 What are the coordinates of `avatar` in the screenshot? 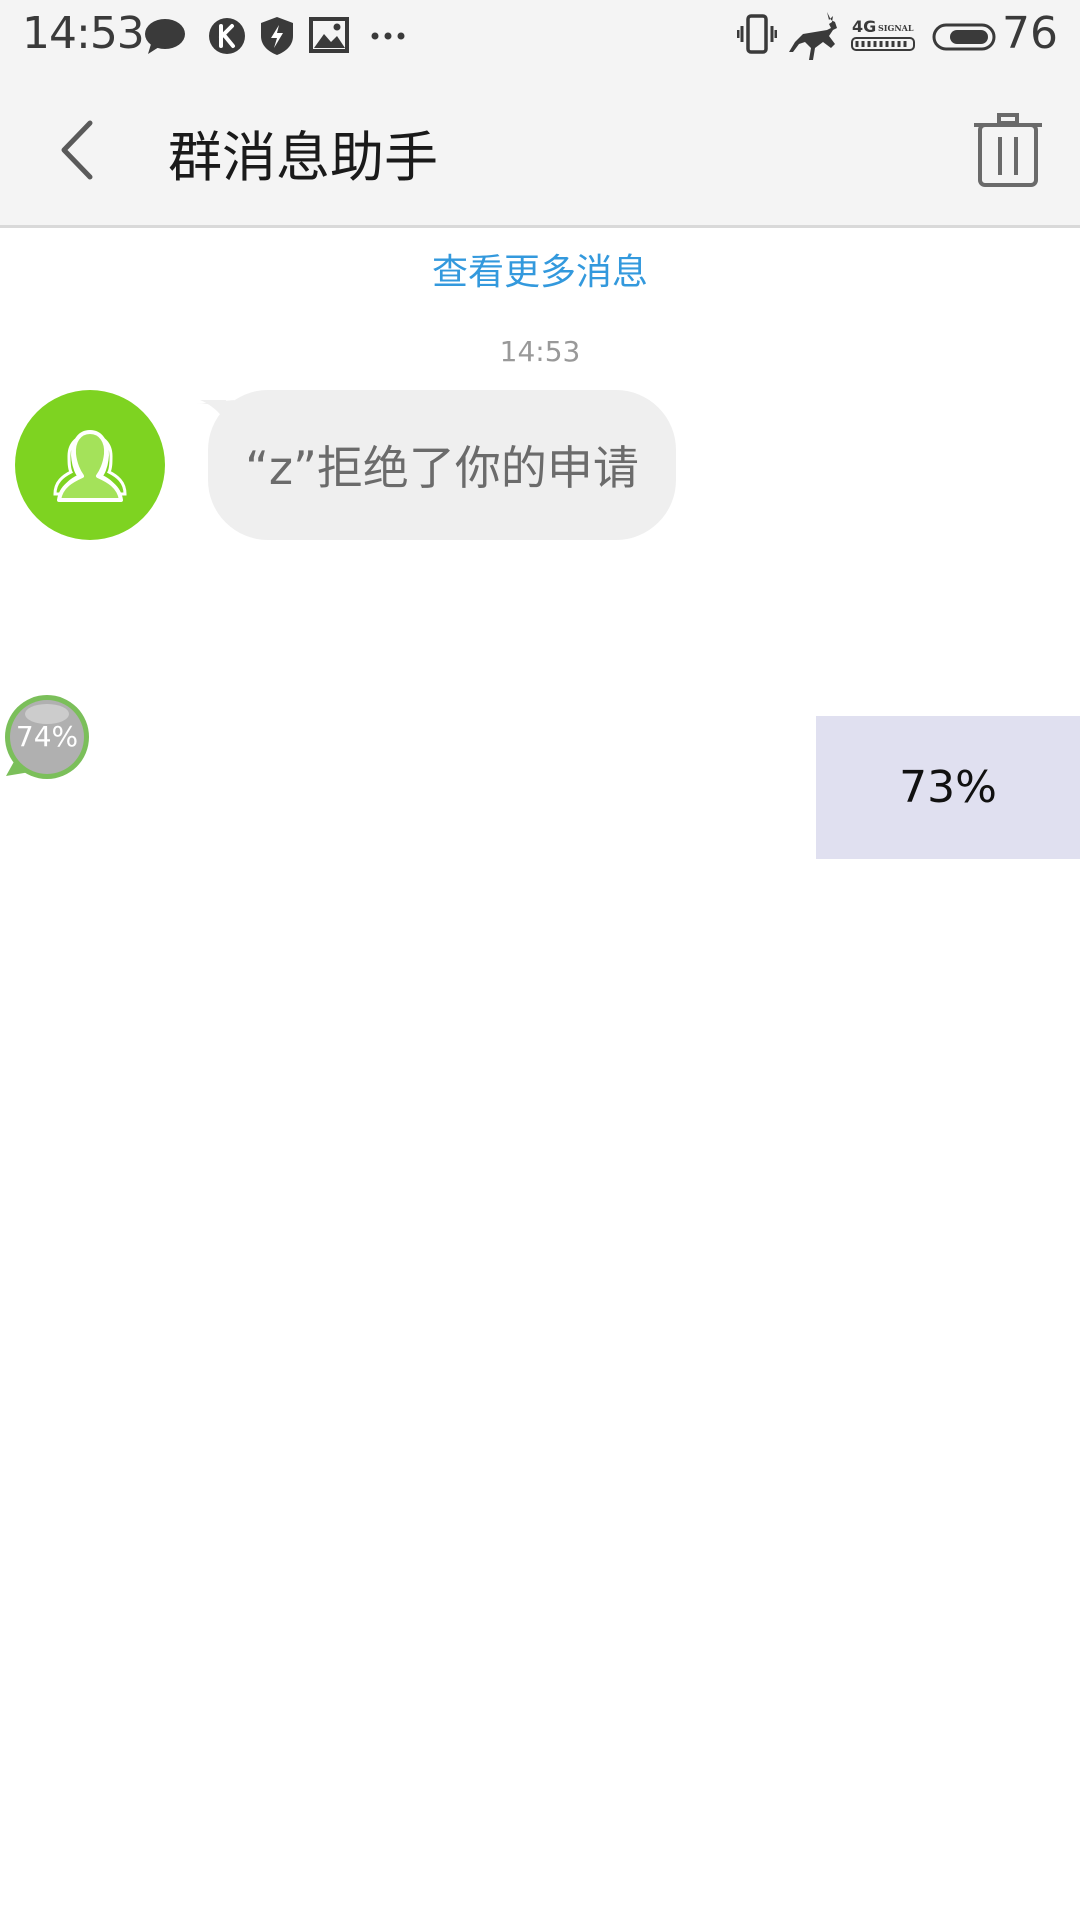 It's located at (90, 465).